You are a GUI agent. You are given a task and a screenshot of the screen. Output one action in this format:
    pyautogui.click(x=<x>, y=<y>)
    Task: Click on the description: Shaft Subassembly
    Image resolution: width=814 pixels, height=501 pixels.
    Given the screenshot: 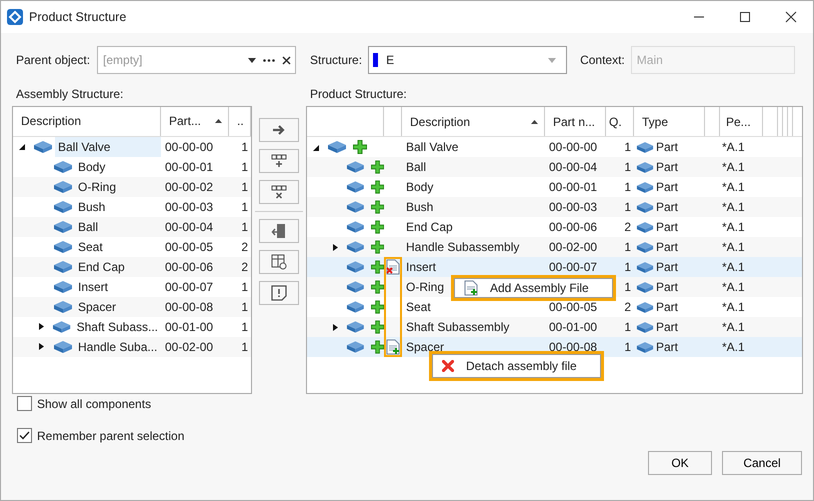 What is the action you would take?
    pyautogui.click(x=457, y=327)
    